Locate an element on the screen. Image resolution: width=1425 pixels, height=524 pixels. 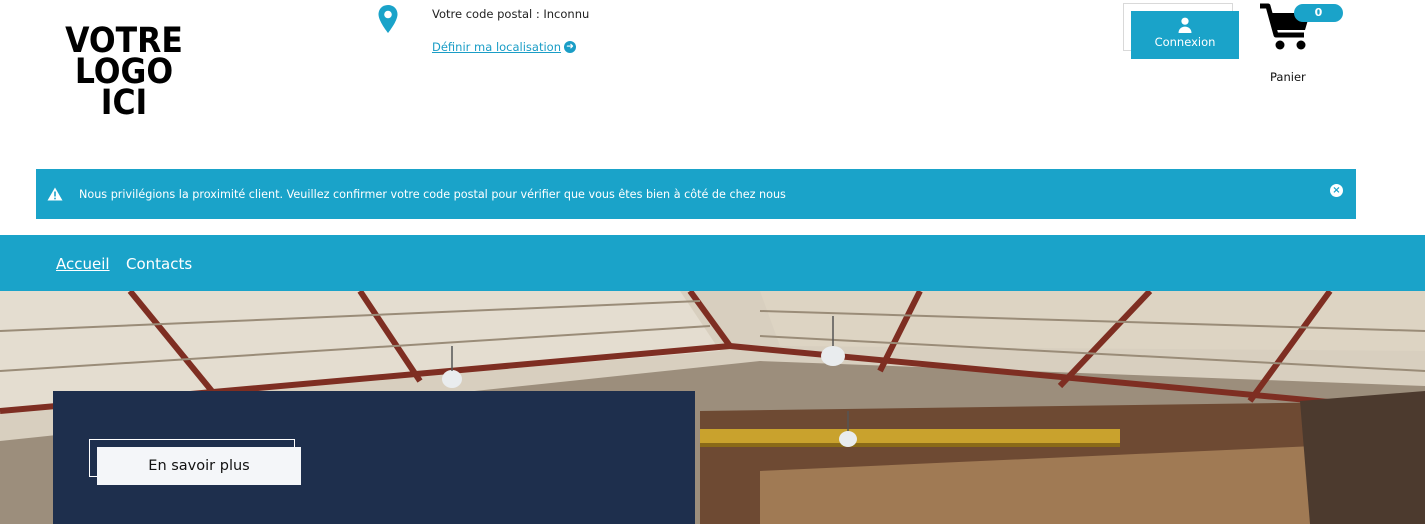
warning-icon is located at coordinates (55, 194).